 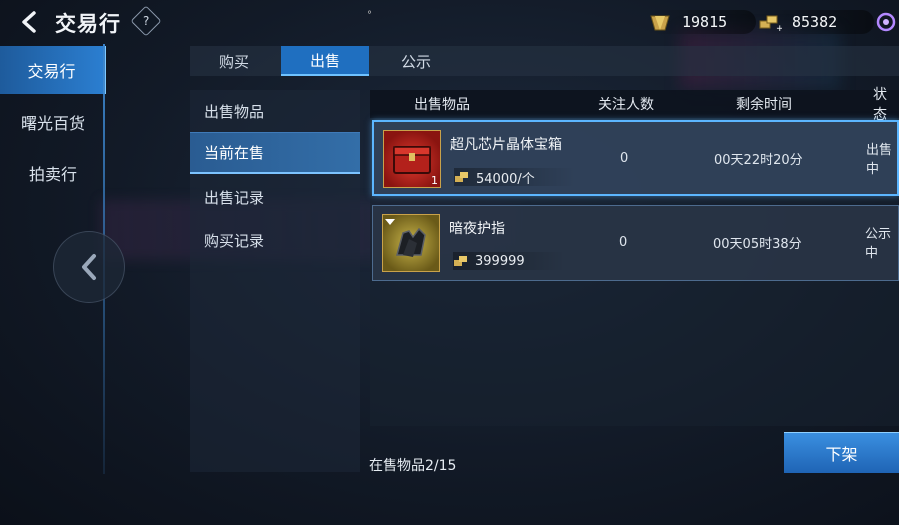 I want to click on back-button, so click(x=29, y=22).